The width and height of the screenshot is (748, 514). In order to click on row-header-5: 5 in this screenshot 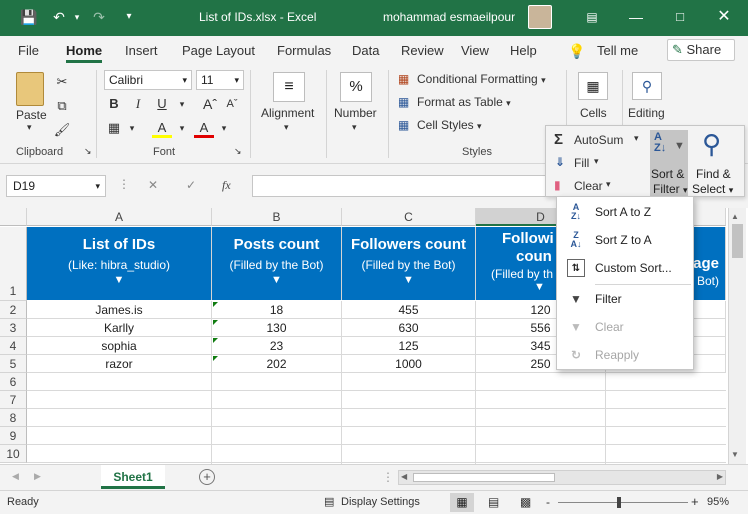, I will do `click(13, 364)`.